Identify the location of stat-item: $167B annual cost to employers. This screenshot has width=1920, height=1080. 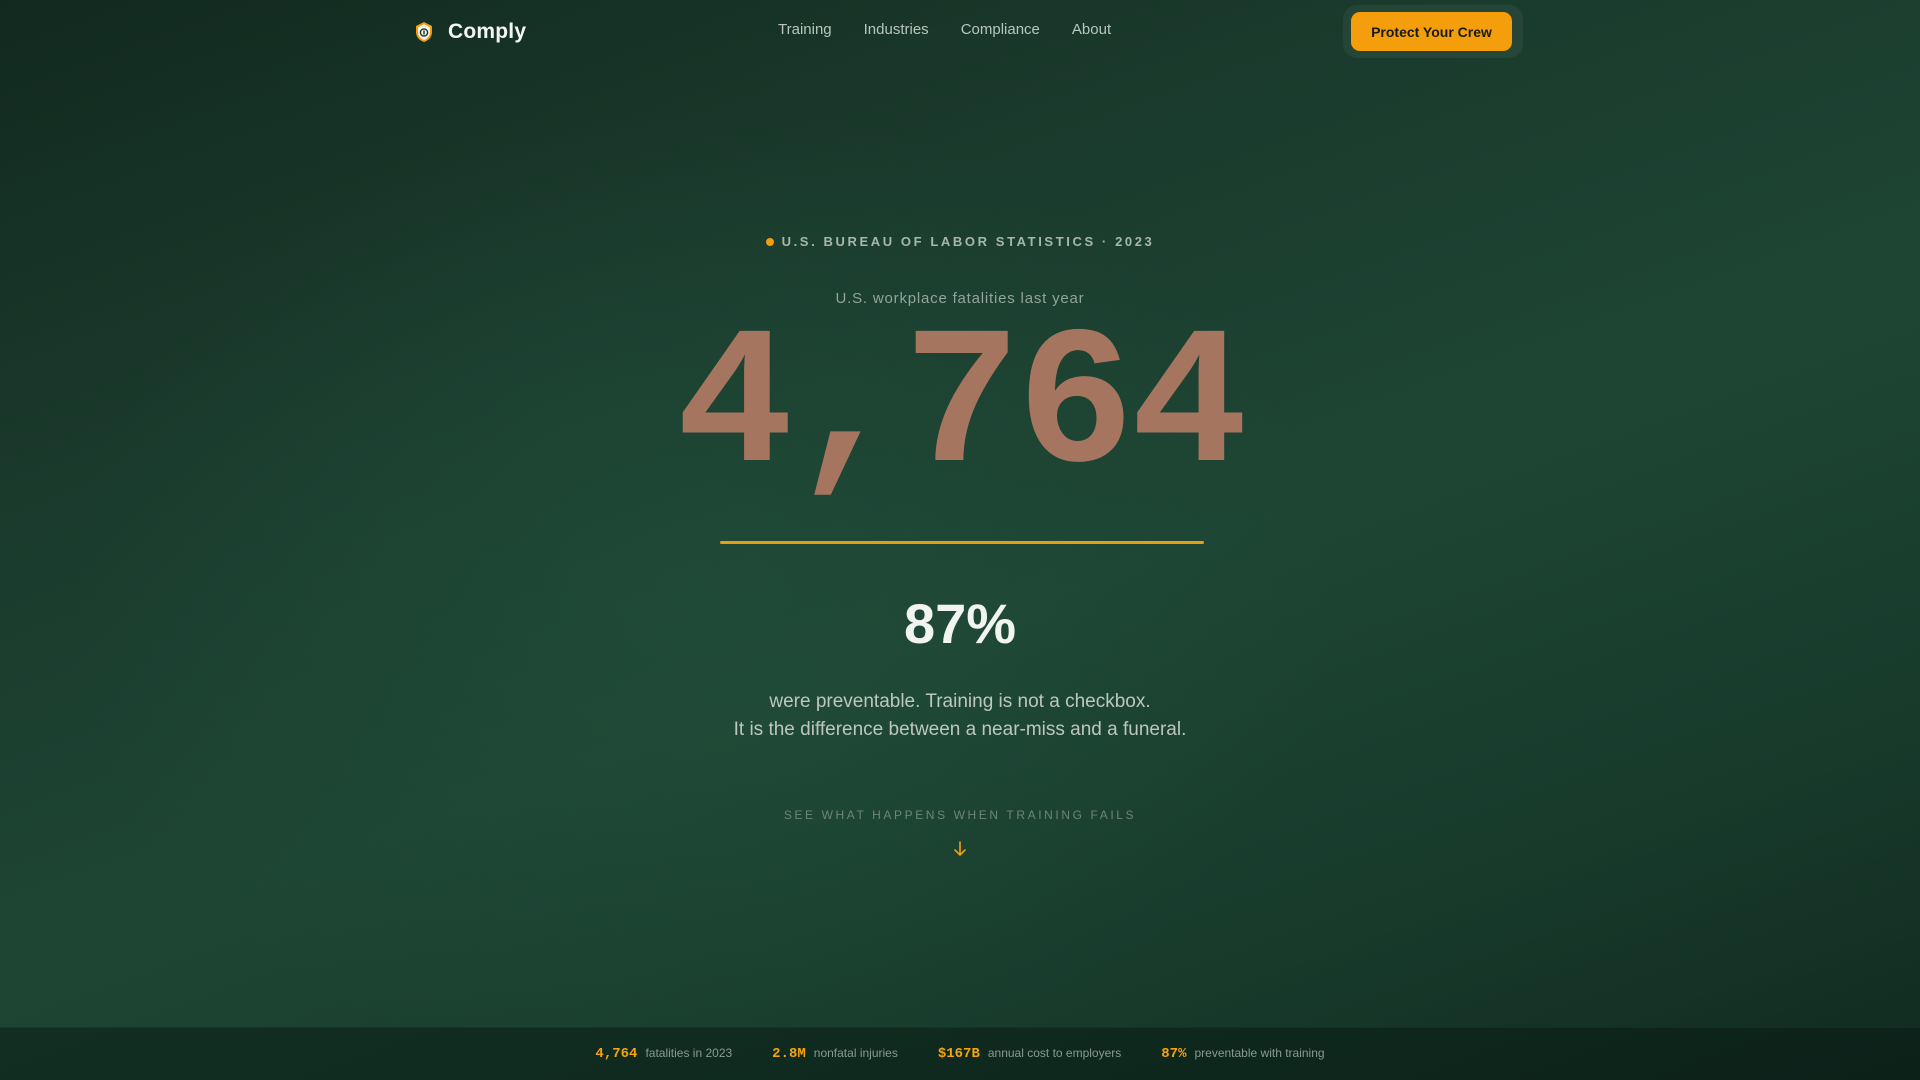
(1029, 1054).